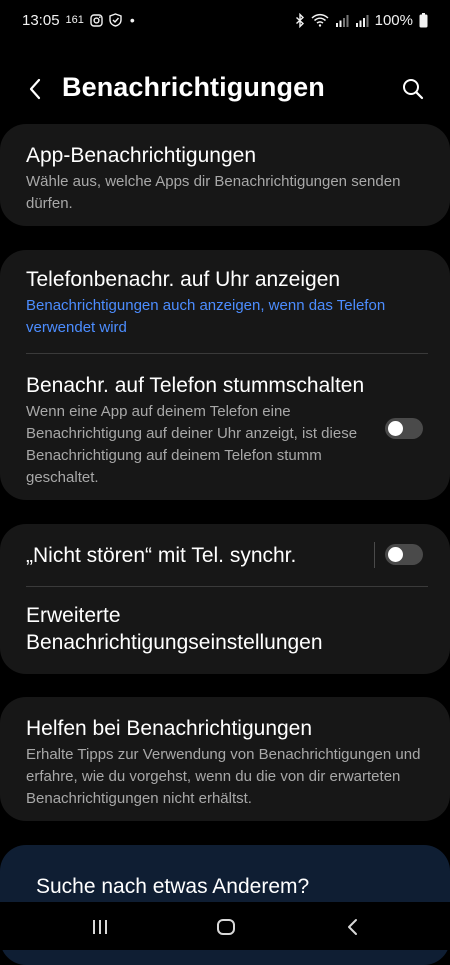 The height and width of the screenshot is (965, 450). I want to click on shield-icon, so click(115, 20).